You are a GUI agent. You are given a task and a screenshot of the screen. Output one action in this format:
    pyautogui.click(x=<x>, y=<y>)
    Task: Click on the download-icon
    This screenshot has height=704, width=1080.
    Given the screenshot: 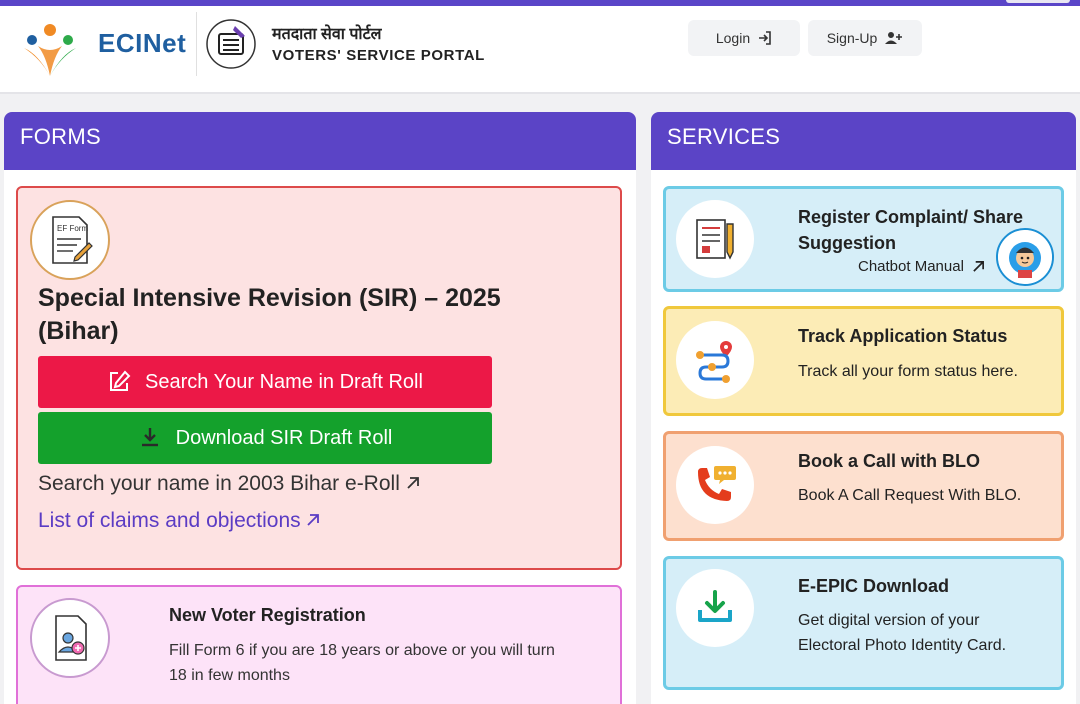 What is the action you would take?
    pyautogui.click(x=149, y=437)
    